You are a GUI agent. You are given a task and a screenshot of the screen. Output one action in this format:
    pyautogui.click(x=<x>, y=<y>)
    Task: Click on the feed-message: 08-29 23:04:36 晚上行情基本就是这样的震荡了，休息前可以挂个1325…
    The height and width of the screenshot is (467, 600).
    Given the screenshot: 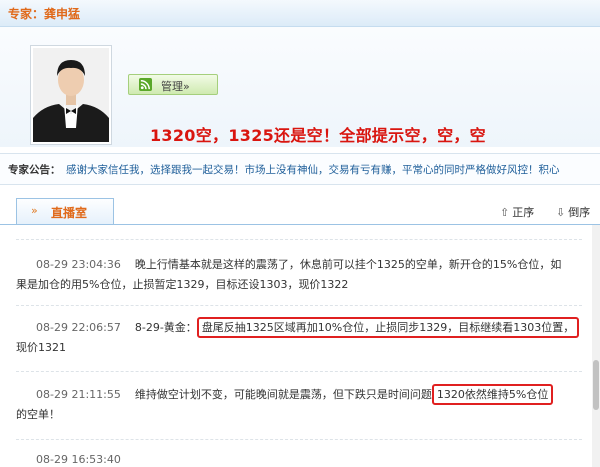 What is the action you would take?
    pyautogui.click(x=299, y=275)
    